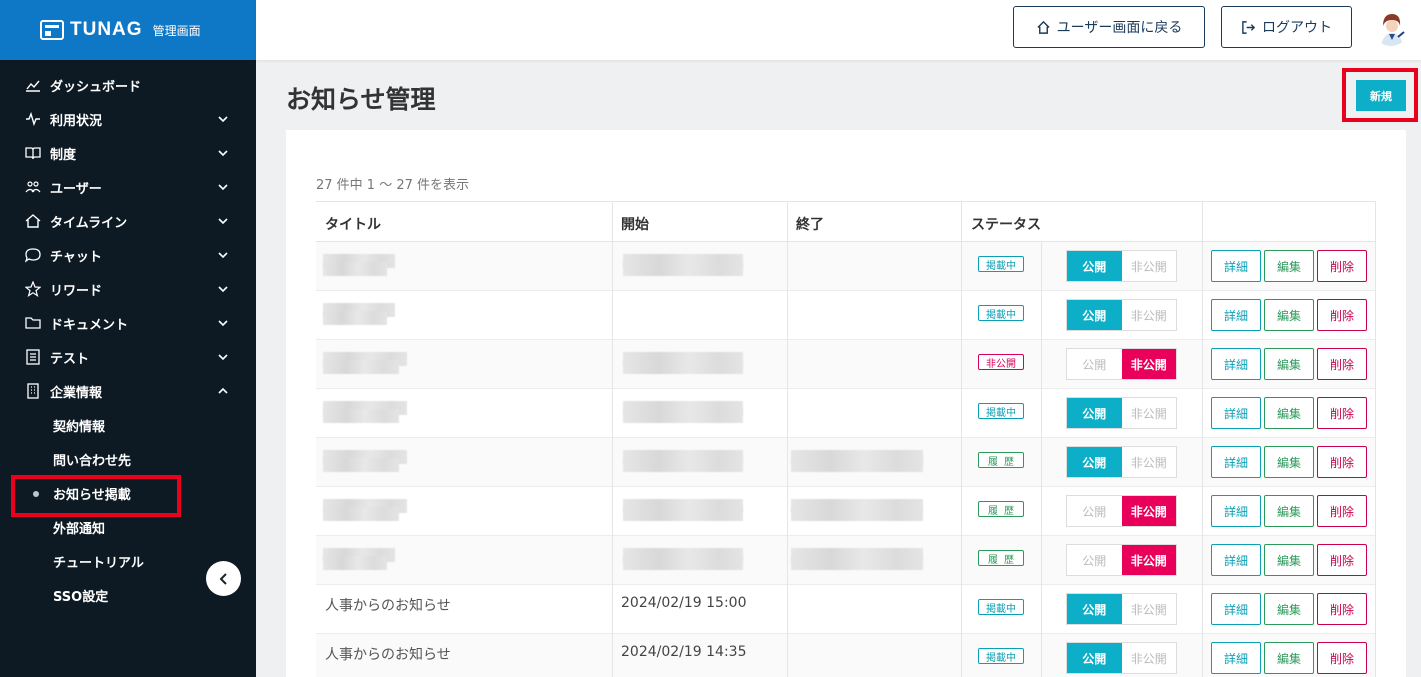 The height and width of the screenshot is (677, 1421). What do you see at coordinates (128, 221) in the screenshot?
I see `sidebar-item-4: タイムライン` at bounding box center [128, 221].